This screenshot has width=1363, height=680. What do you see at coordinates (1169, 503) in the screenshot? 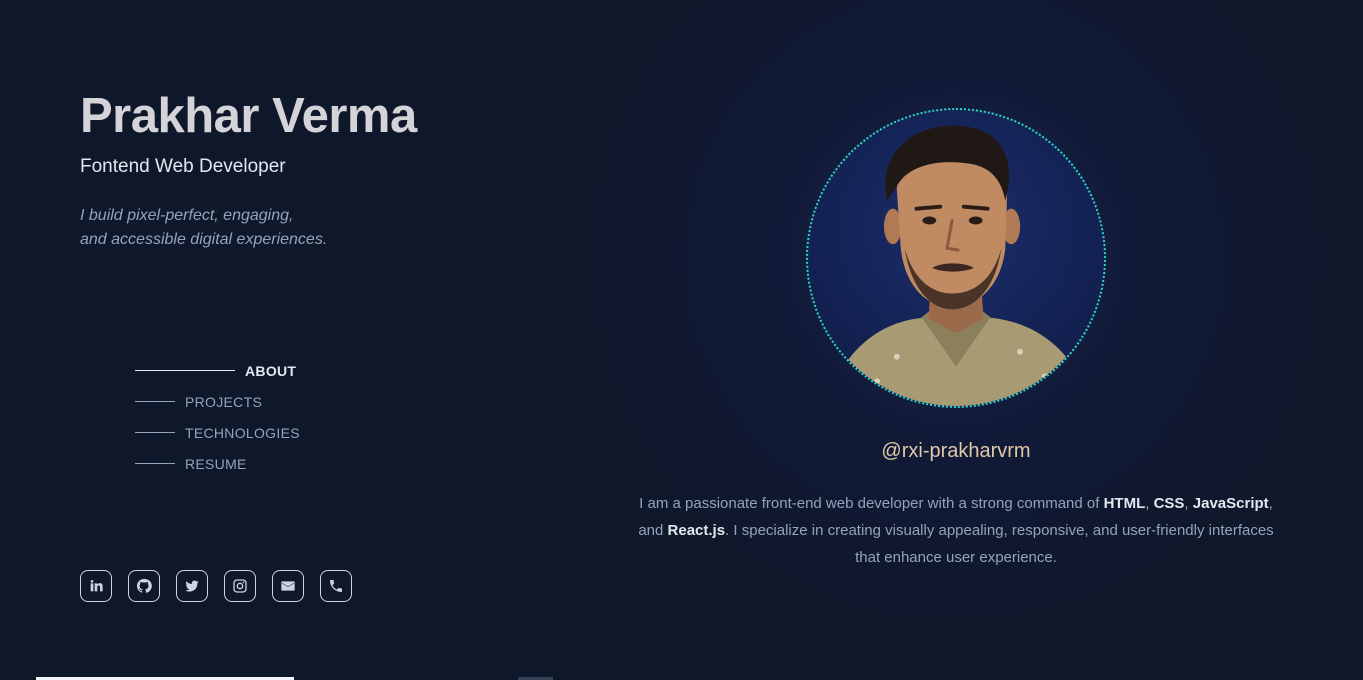
I see `bio-tech-css: CSS` at bounding box center [1169, 503].